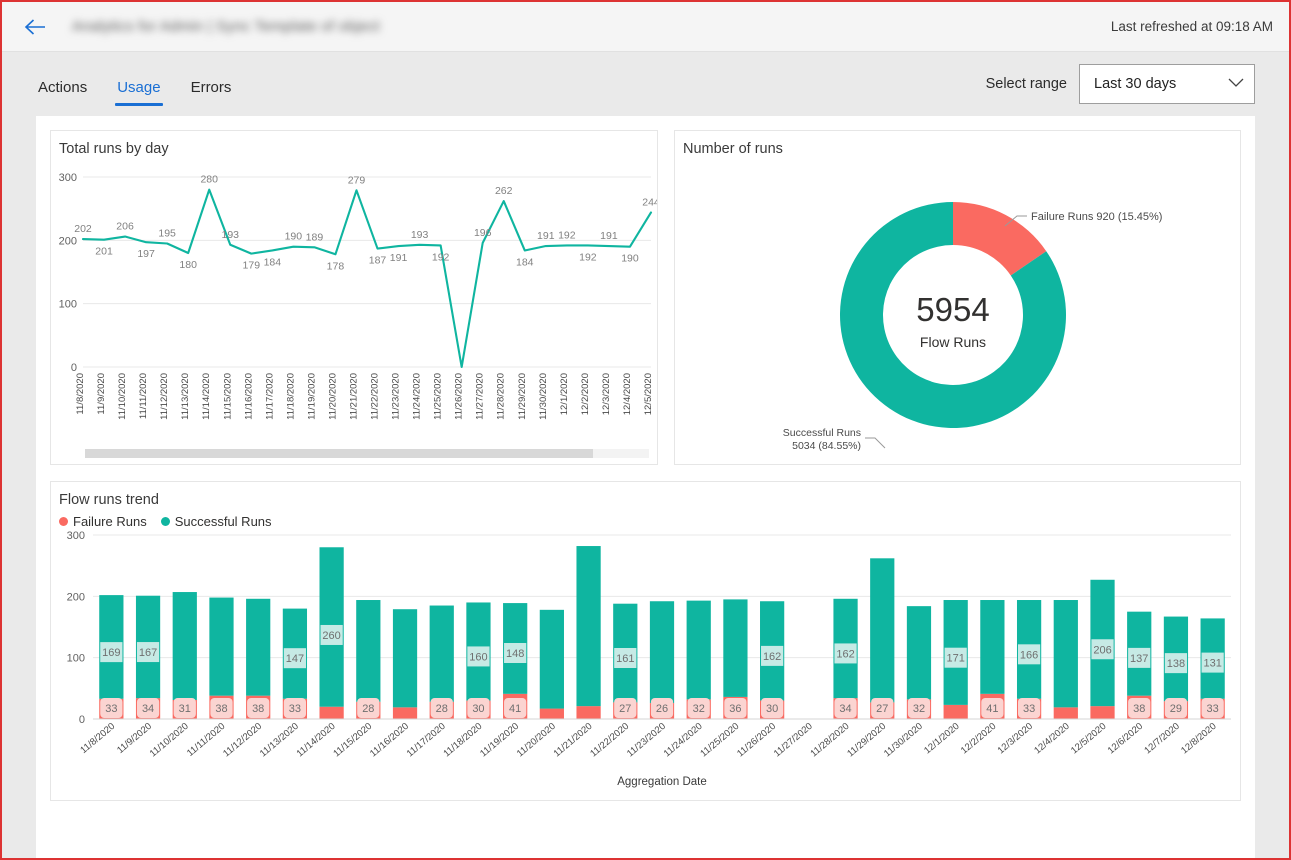  I want to click on bar-label-successful: 147, so click(295, 658).